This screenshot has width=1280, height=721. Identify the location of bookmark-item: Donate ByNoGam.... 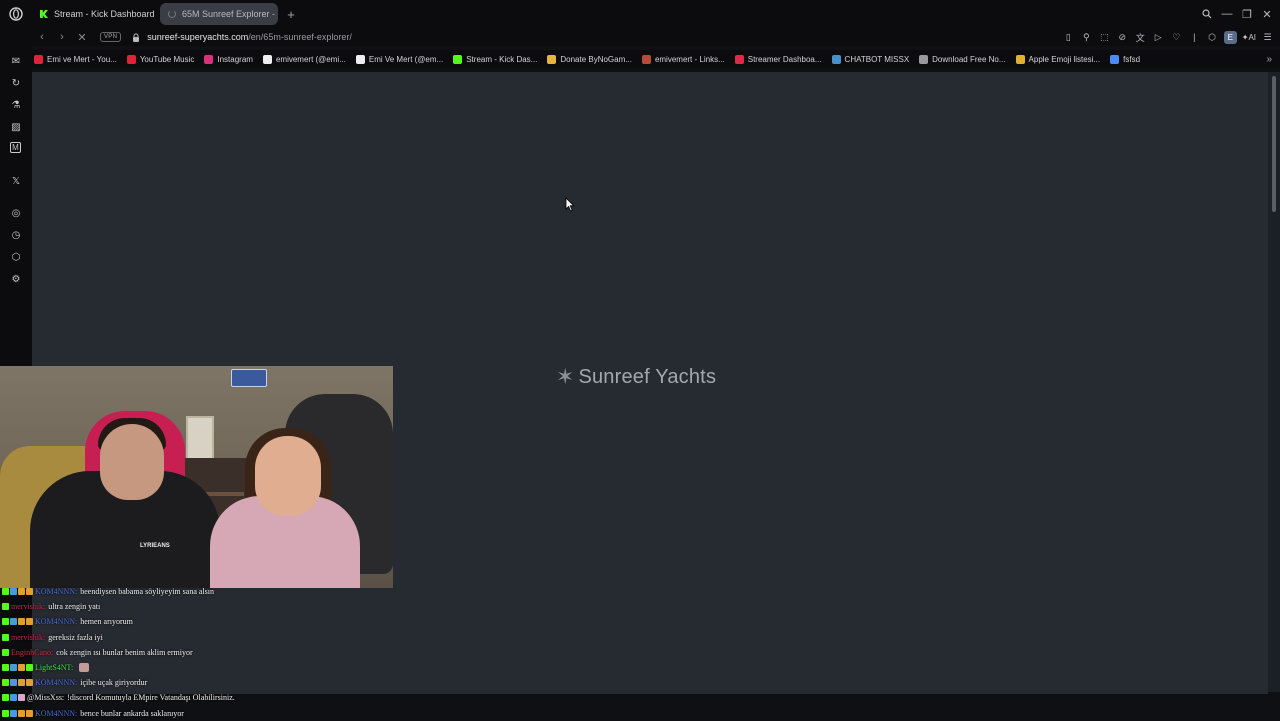
(589, 59).